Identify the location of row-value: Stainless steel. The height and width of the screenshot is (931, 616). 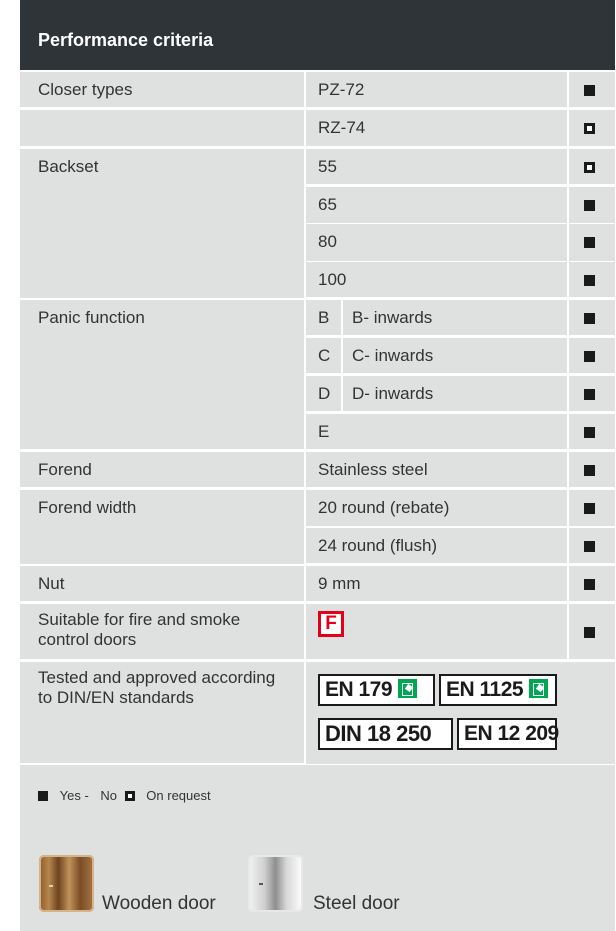
(436, 469).